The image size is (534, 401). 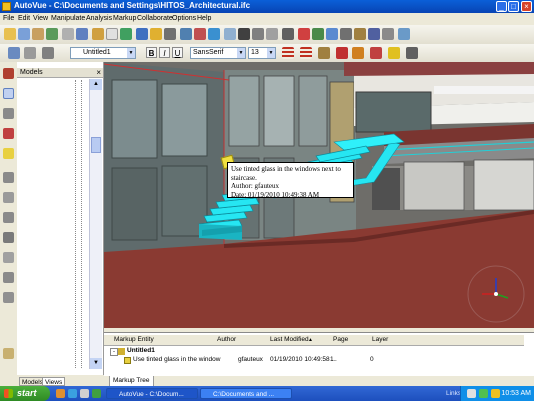 What do you see at coordinates (134, 339) in the screenshot?
I see `col-markup-entity: Markup Entity` at bounding box center [134, 339].